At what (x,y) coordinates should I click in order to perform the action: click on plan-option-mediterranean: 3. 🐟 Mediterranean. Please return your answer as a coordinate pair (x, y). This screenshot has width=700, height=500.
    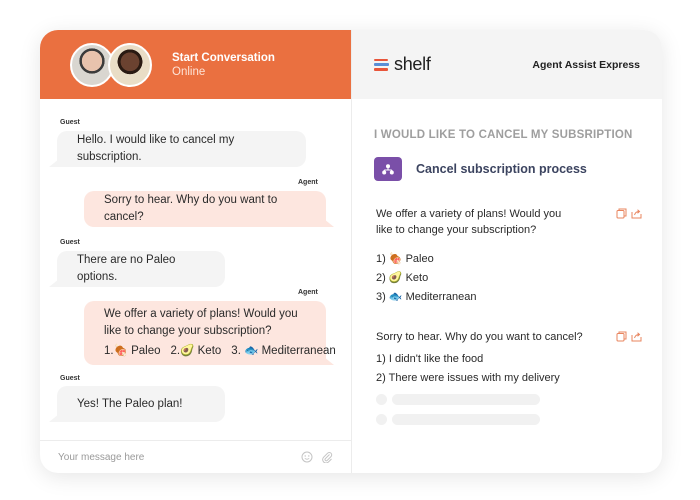
    Looking at the image, I should click on (283, 351).